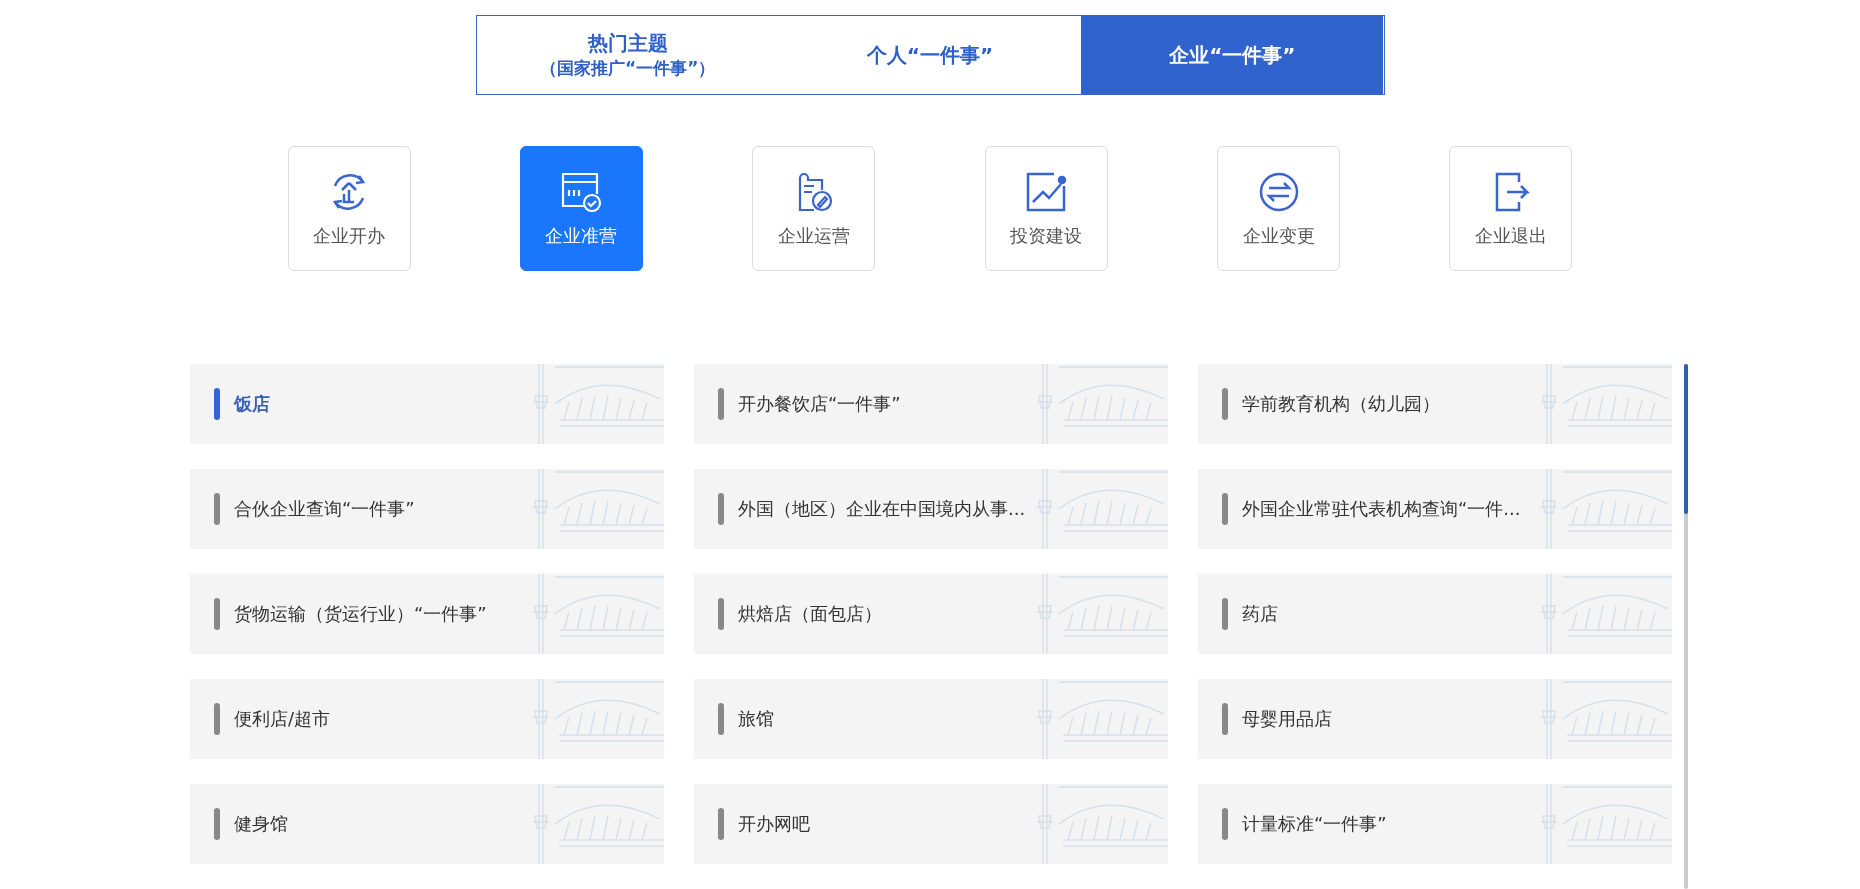  What do you see at coordinates (931, 824) in the screenshot?
I see `service-item: 开办网吧` at bounding box center [931, 824].